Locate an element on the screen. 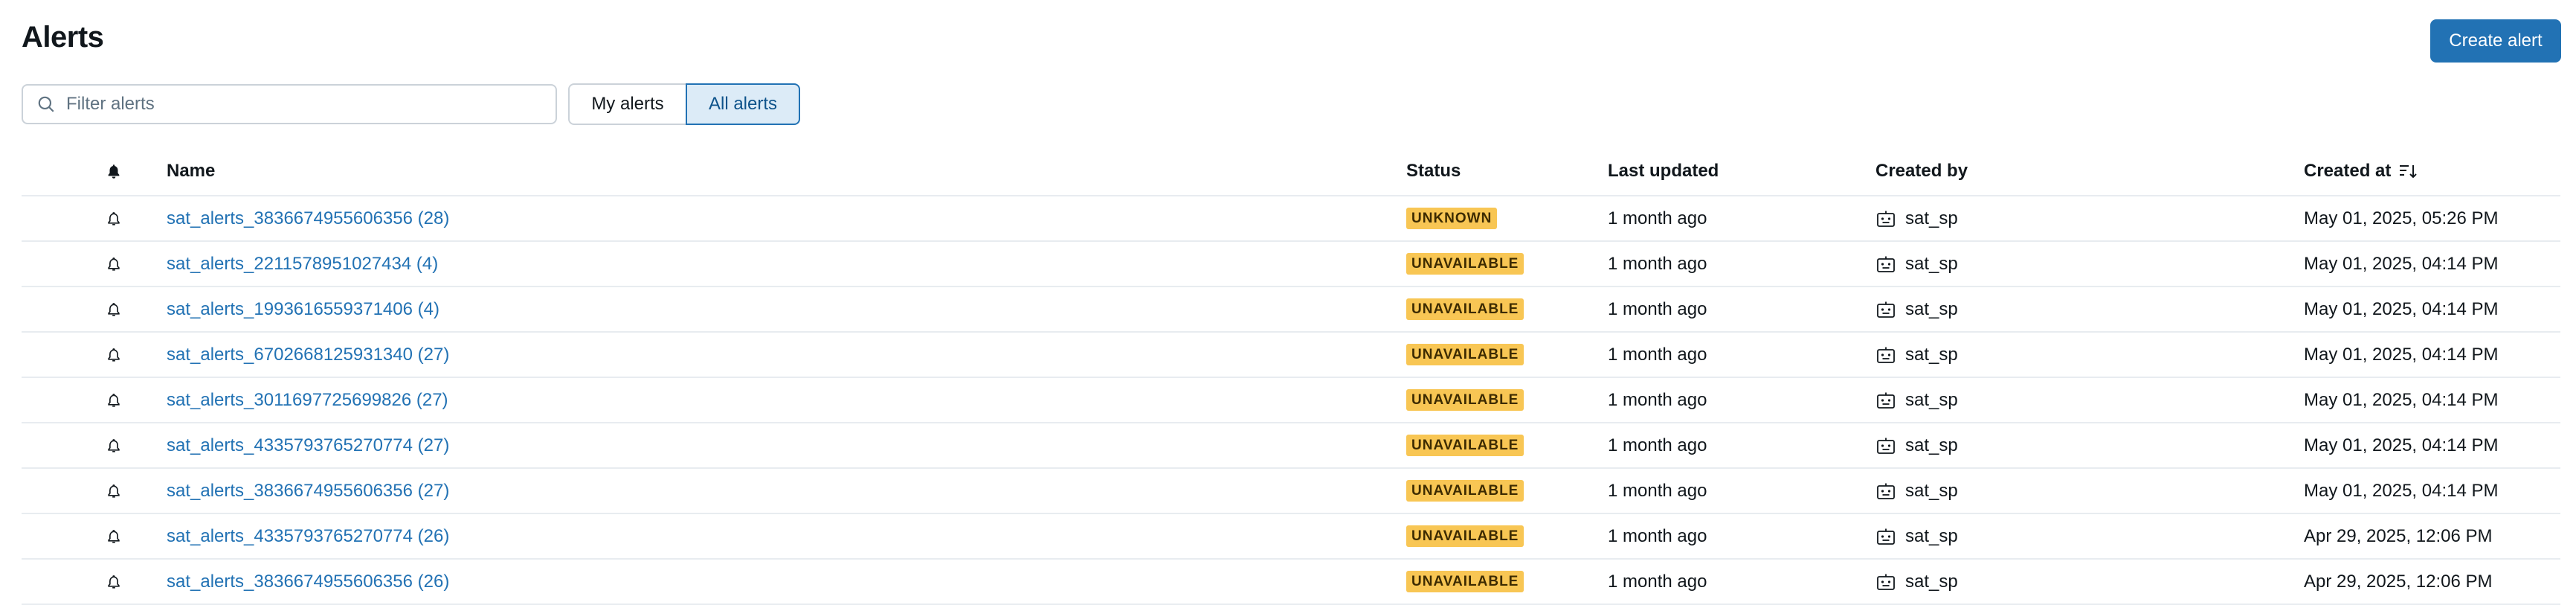  created-at-cell: May 01, 2025, 05:26 PM is located at coordinates (2401, 218).